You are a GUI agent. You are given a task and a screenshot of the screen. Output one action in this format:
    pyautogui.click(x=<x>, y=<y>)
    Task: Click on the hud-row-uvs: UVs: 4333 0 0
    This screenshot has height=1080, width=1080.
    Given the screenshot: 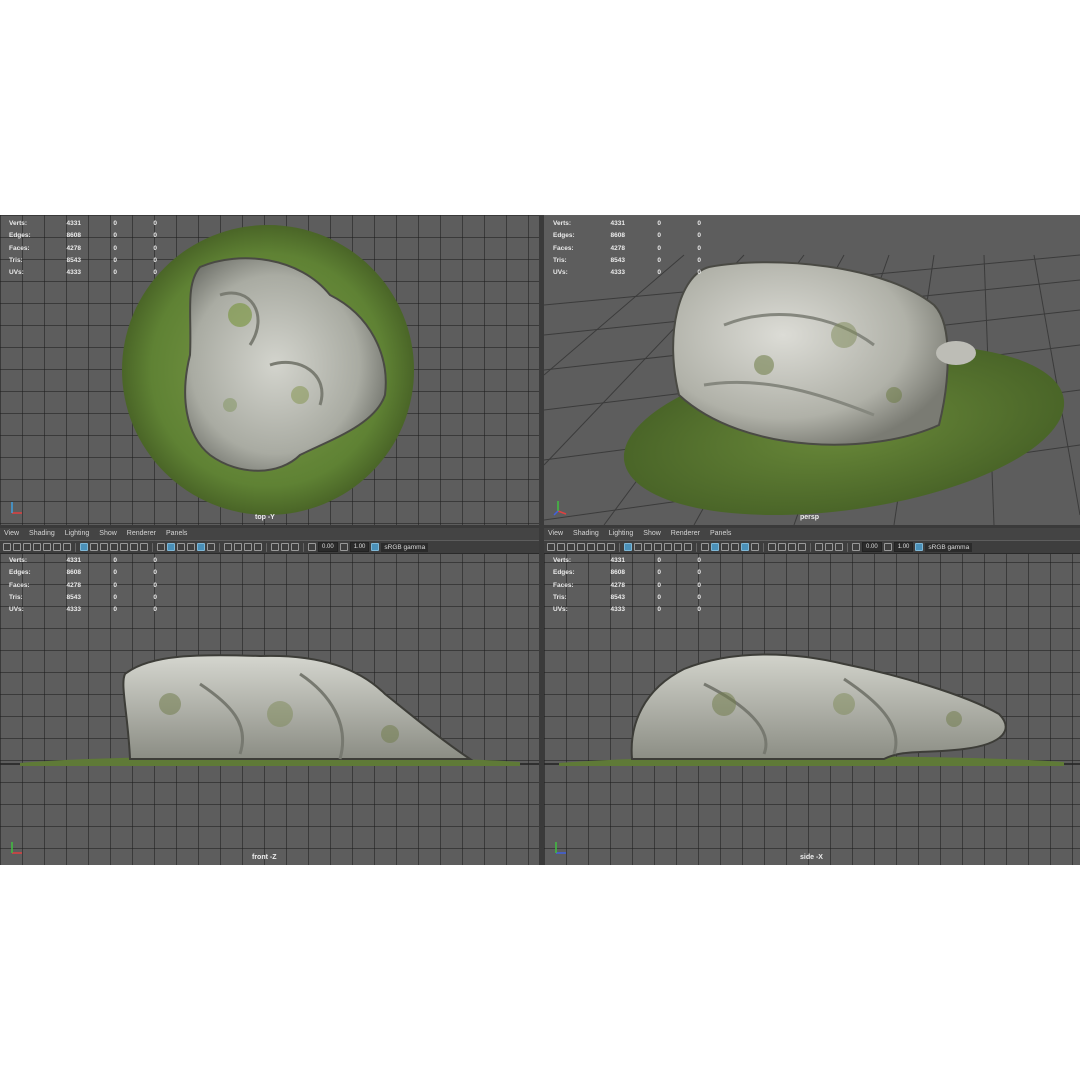 What is the action you would take?
    pyautogui.click(x=83, y=610)
    